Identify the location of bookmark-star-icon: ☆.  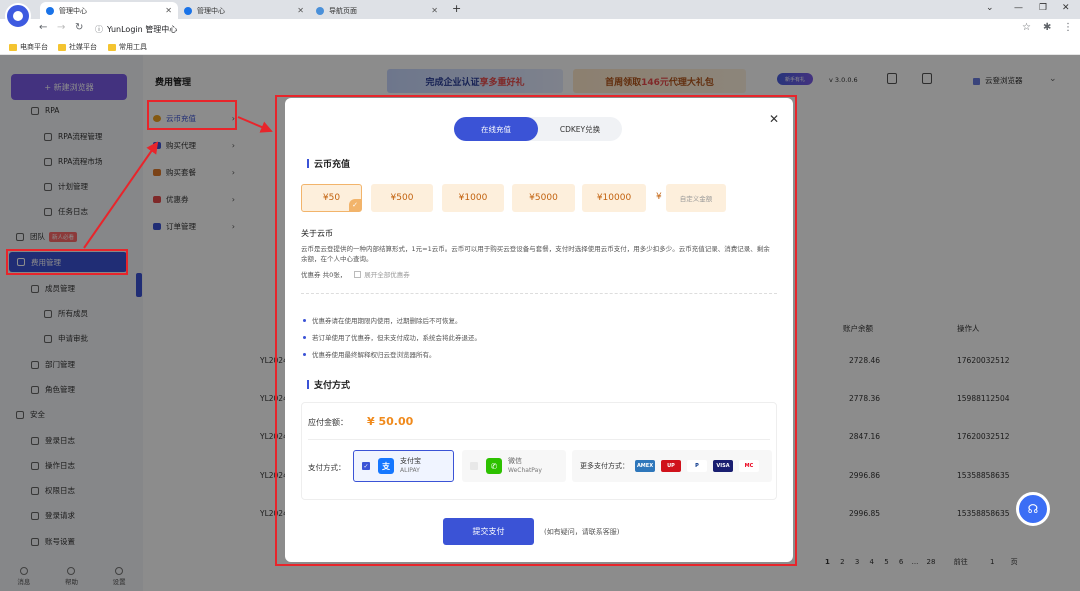
(1026, 27).